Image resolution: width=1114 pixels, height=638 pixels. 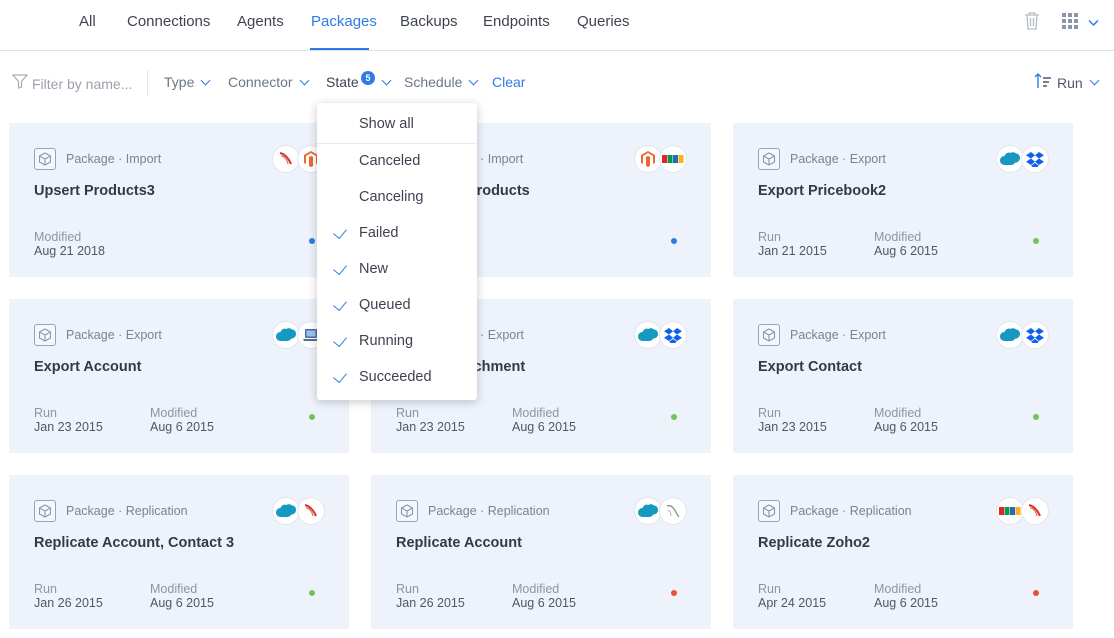 I want to click on state-option-show-all: Show all, so click(x=397, y=124).